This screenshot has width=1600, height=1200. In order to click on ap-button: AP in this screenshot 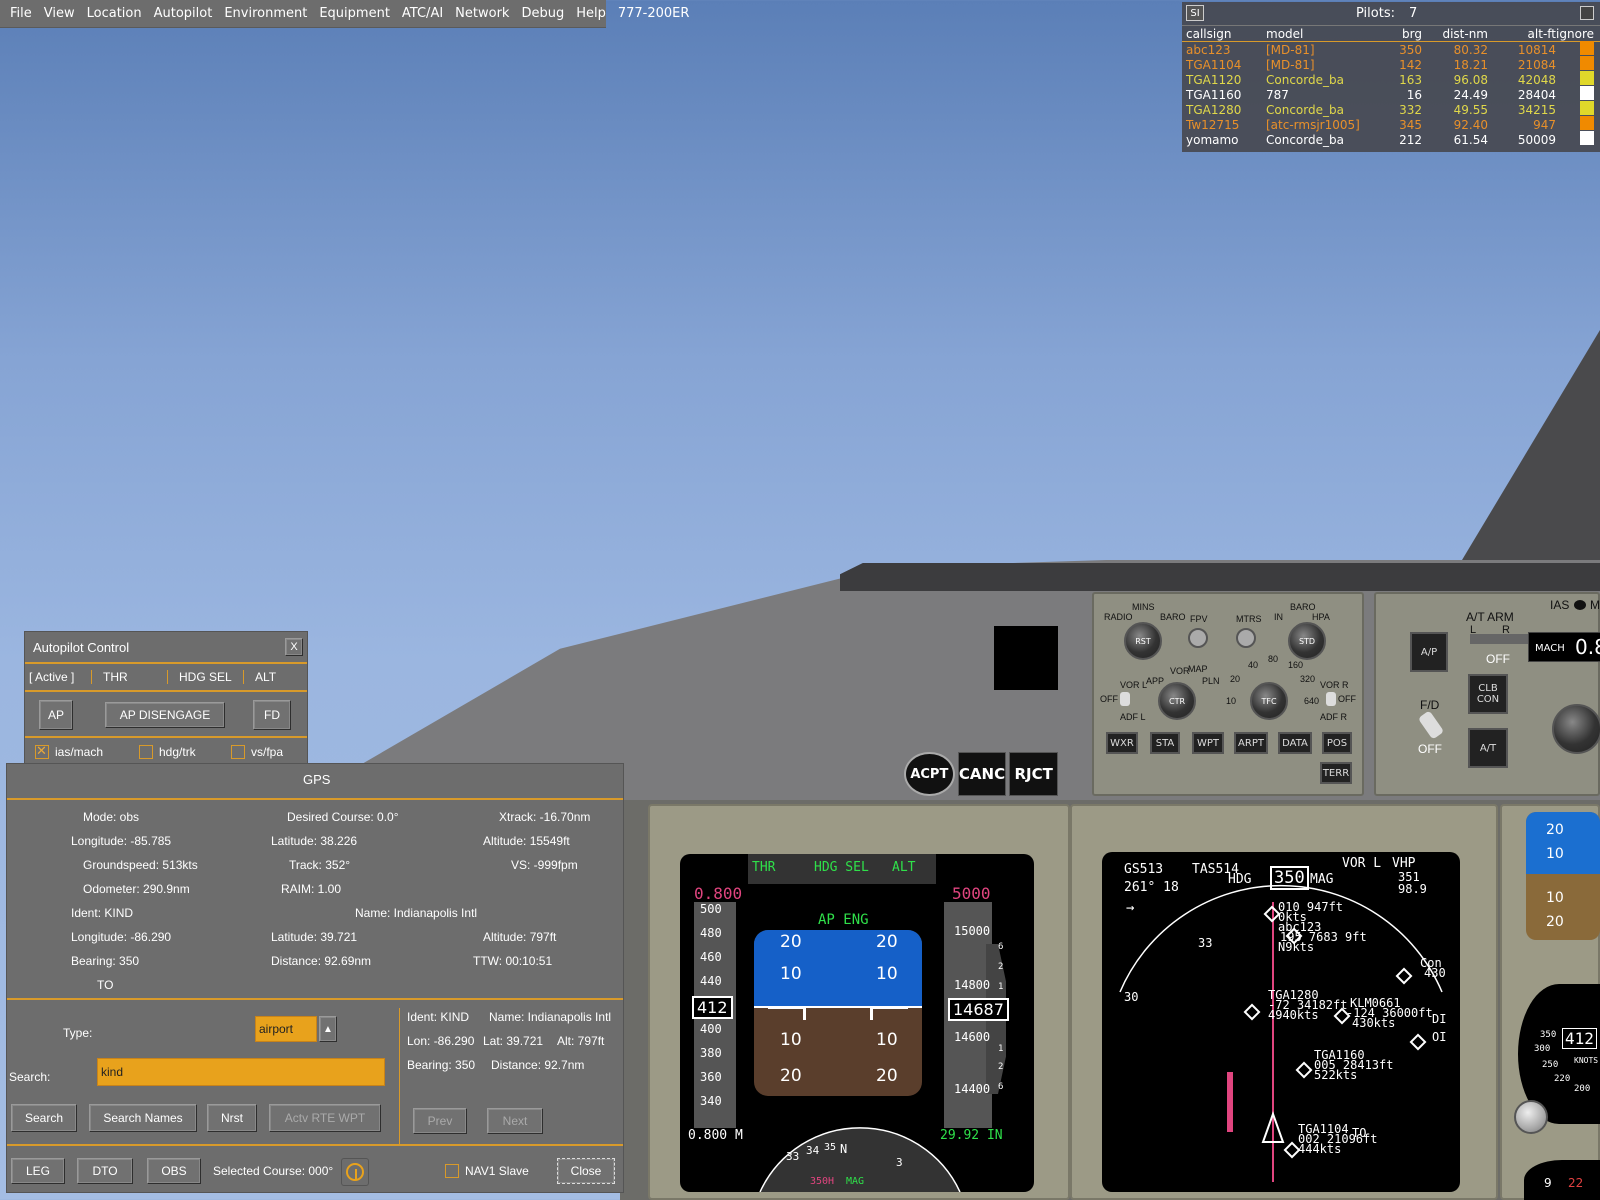, I will do `click(56, 715)`.